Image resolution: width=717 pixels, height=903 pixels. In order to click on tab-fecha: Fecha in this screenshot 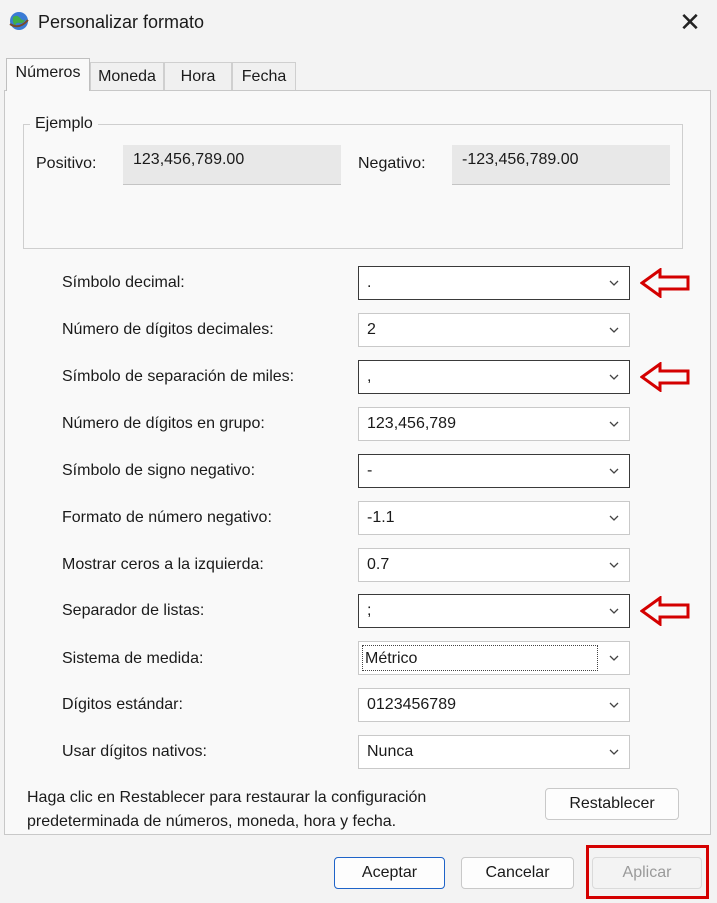, I will do `click(264, 76)`.